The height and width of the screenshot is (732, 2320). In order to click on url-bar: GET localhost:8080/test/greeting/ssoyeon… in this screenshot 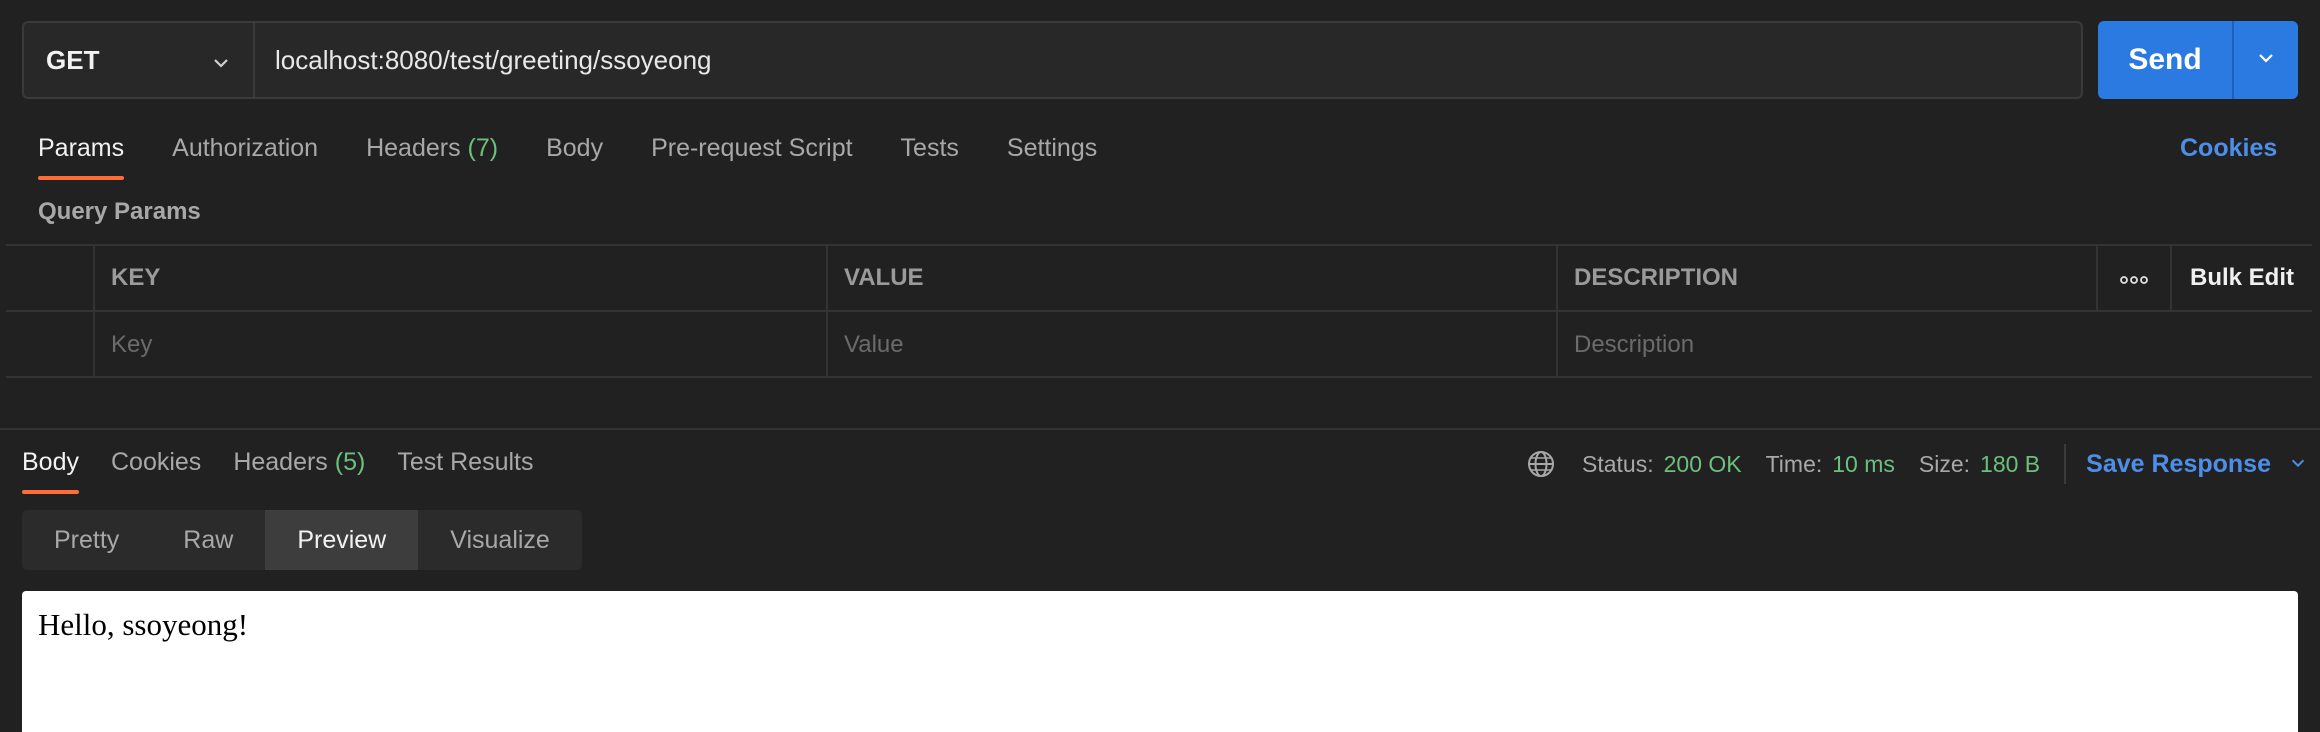, I will do `click(1052, 60)`.